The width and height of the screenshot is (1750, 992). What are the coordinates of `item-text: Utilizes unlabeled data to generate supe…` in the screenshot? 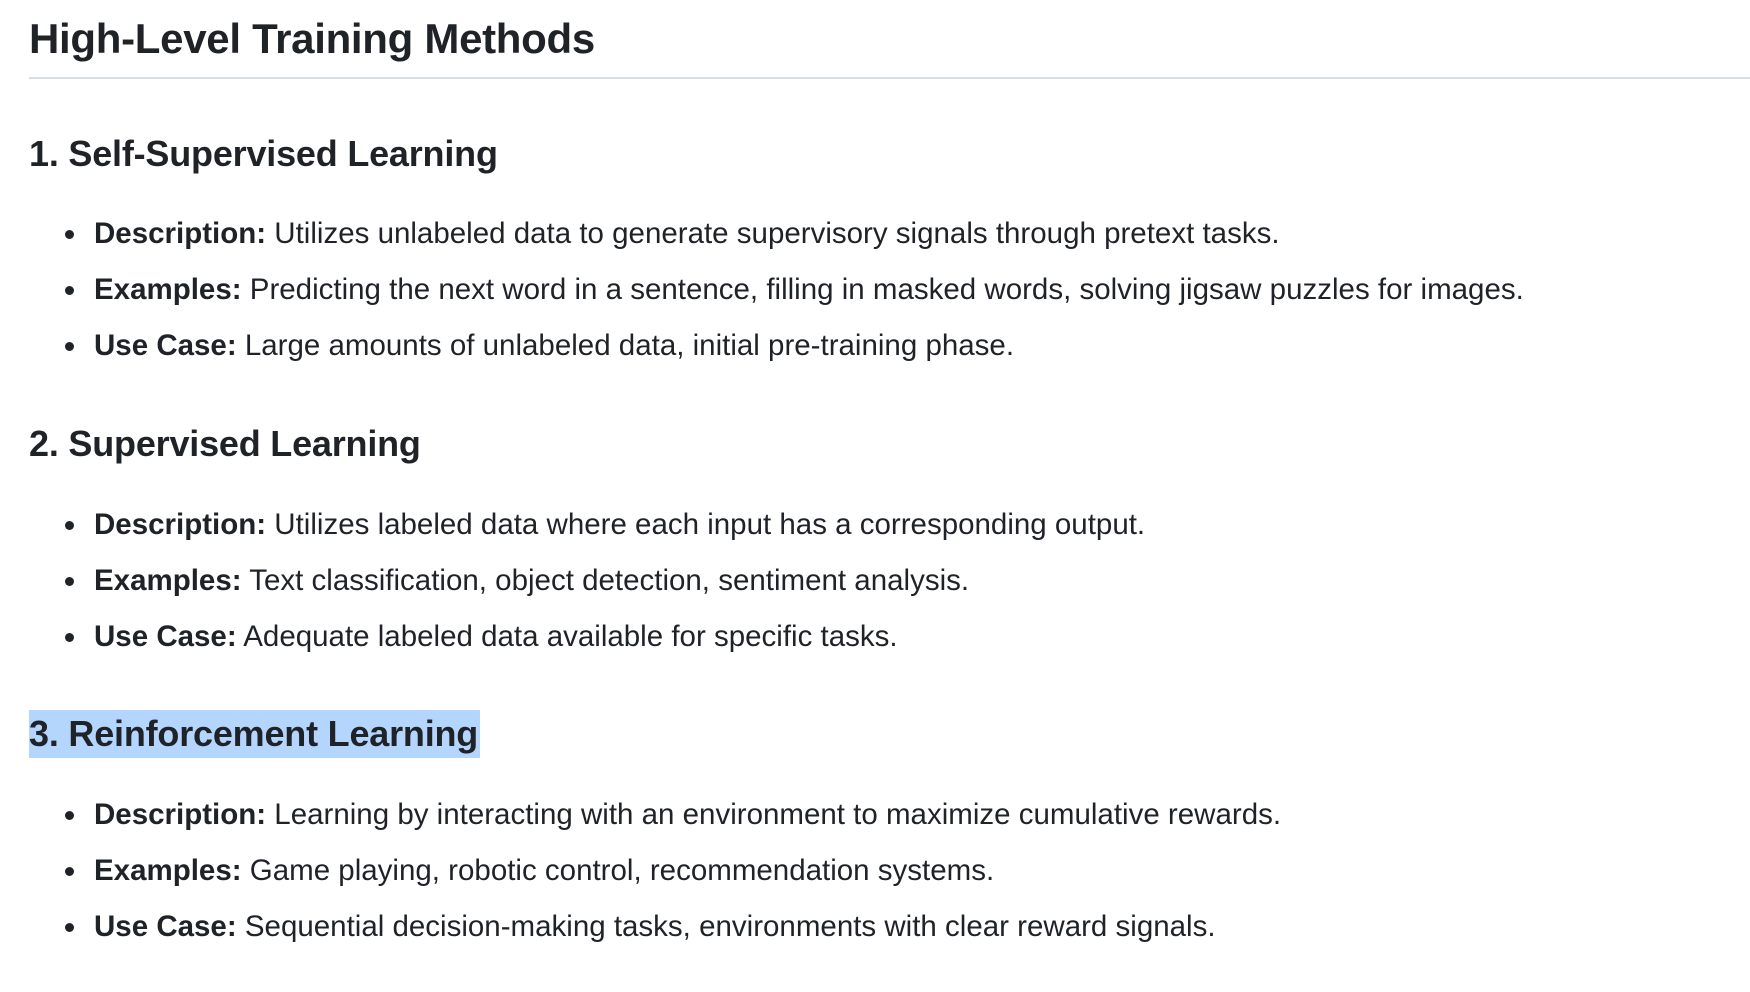 It's located at (773, 233).